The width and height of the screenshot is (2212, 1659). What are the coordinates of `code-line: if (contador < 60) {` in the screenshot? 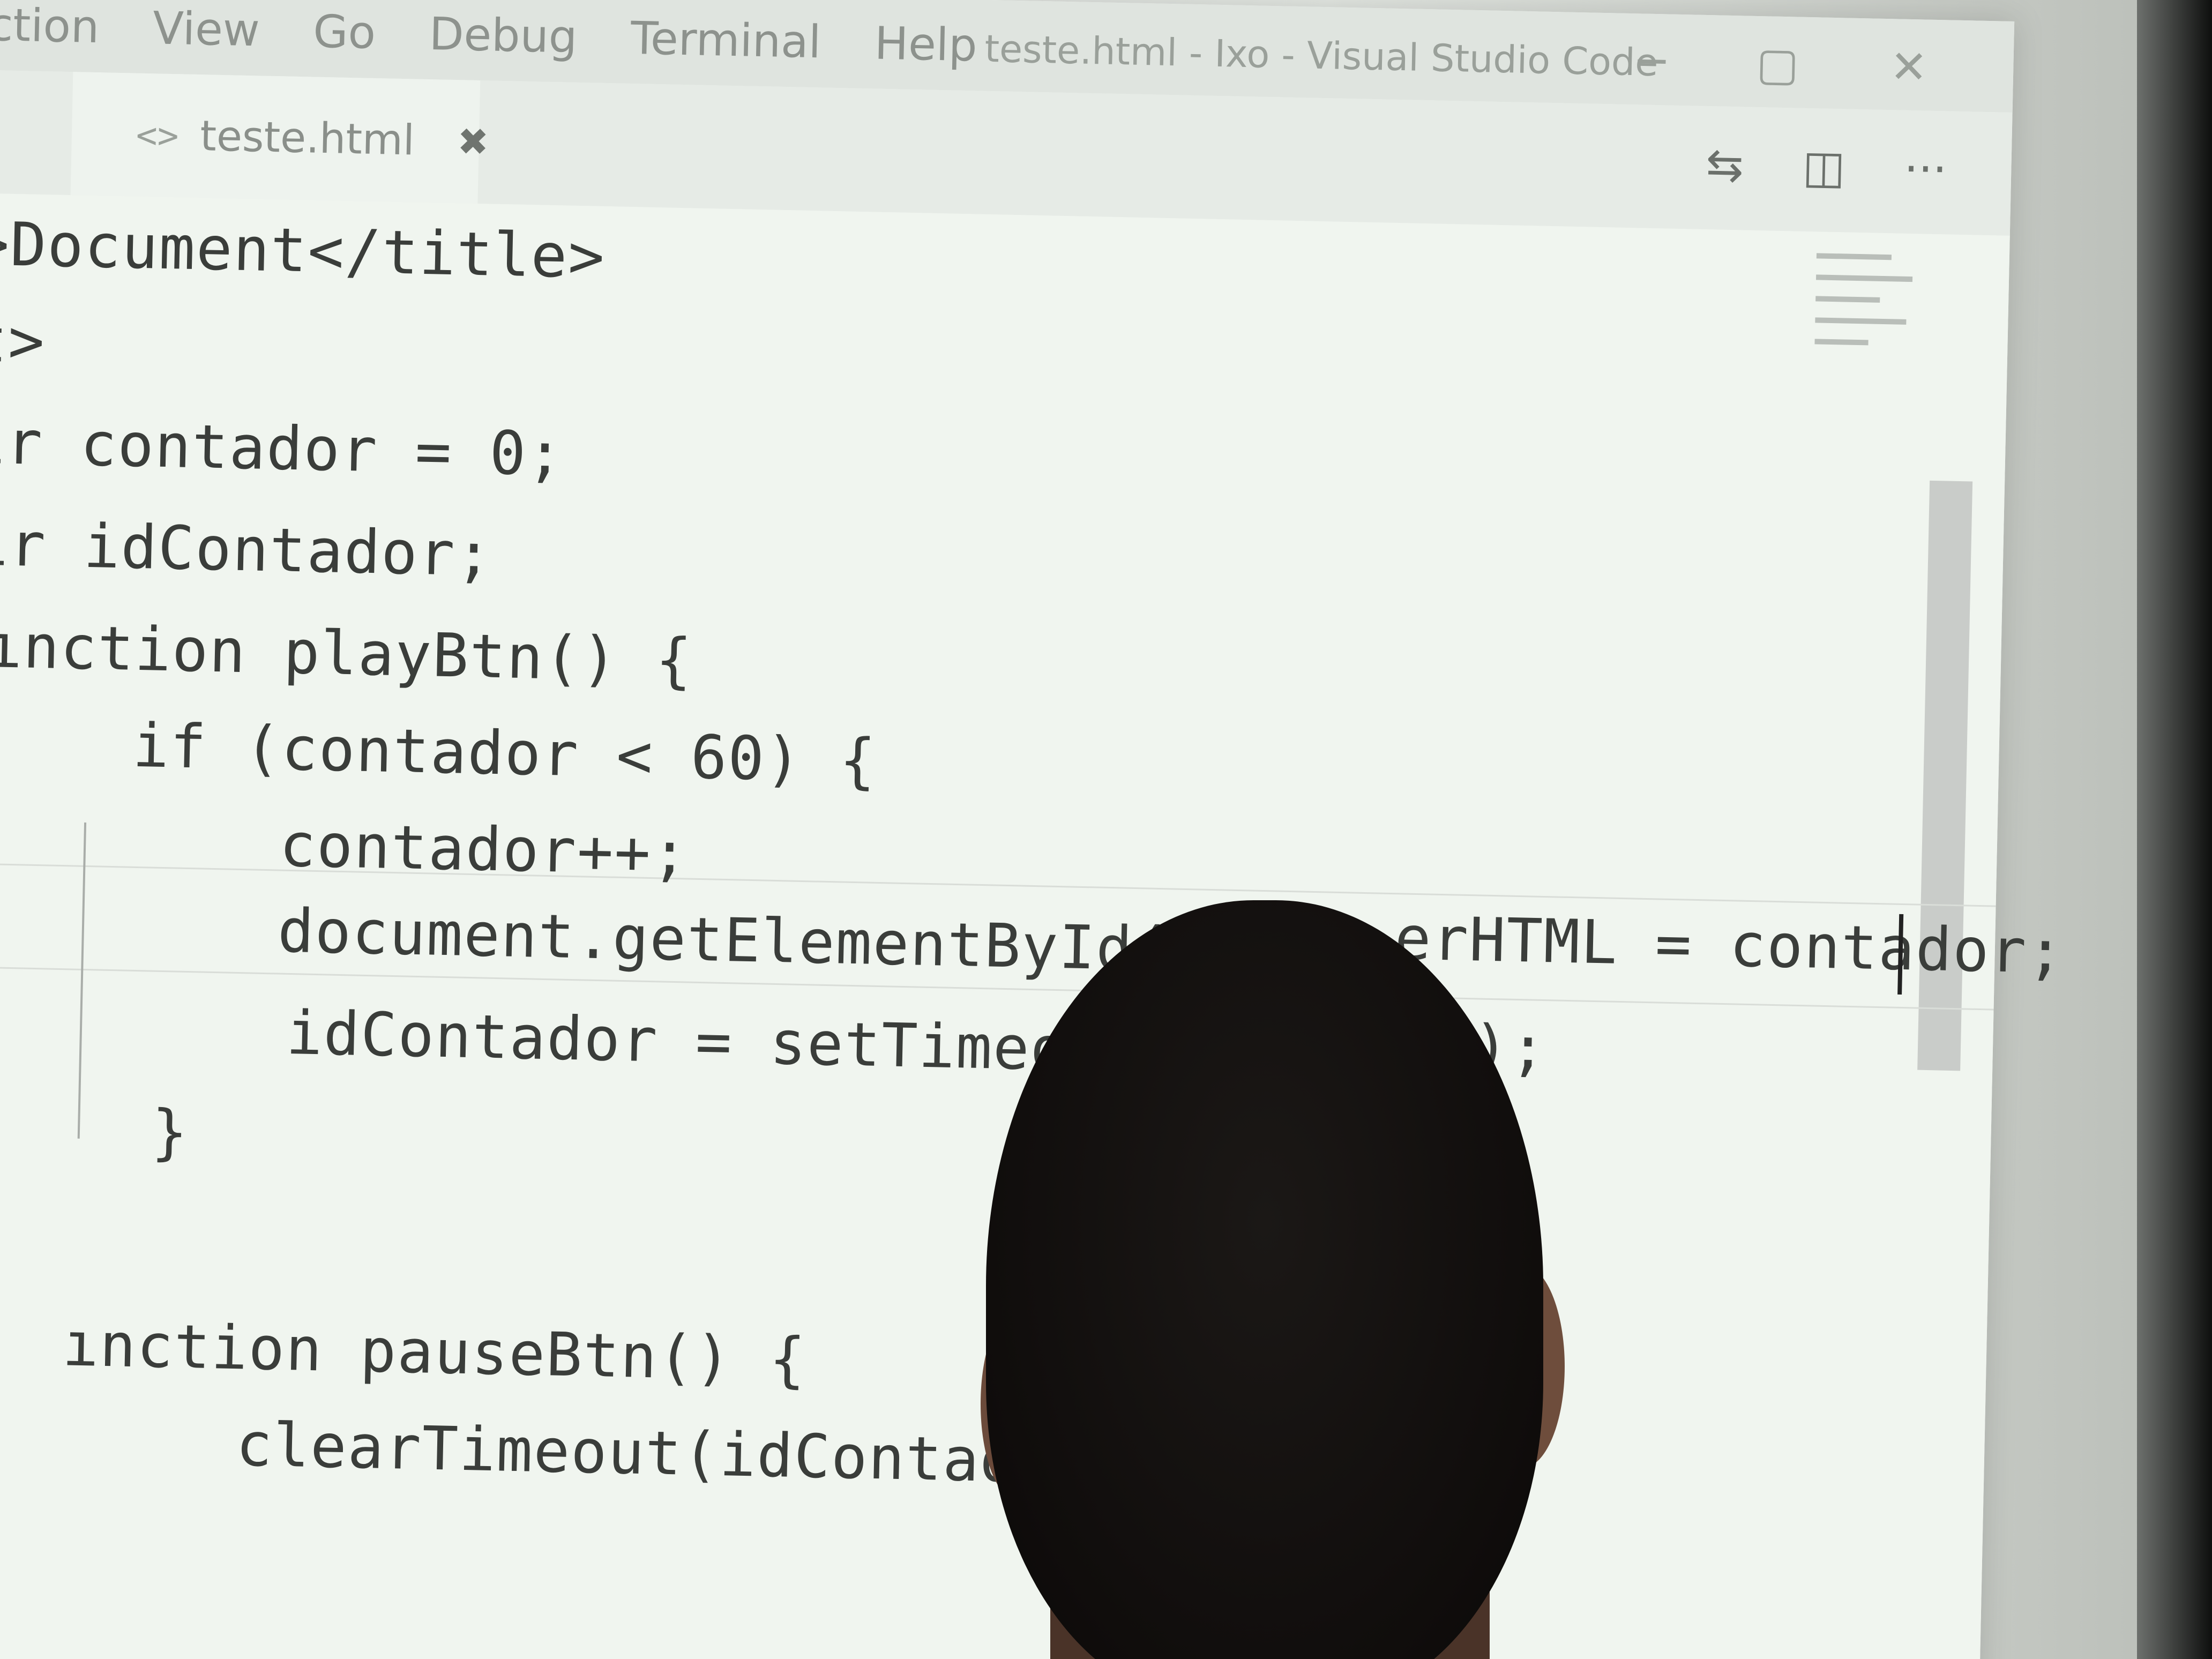 It's located at (439, 751).